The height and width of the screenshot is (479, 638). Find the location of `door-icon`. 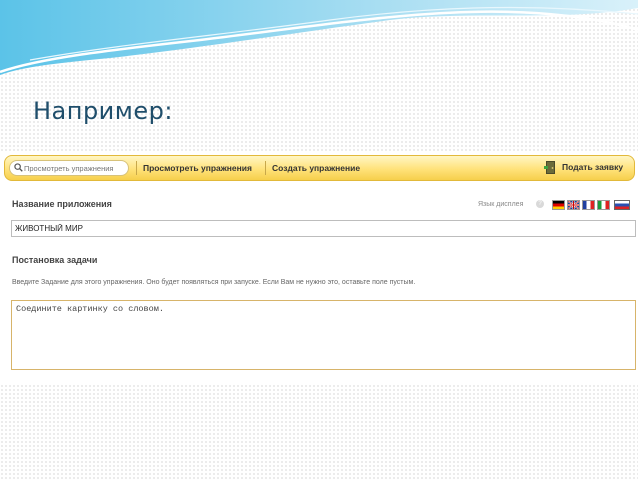

door-icon is located at coordinates (549, 167).